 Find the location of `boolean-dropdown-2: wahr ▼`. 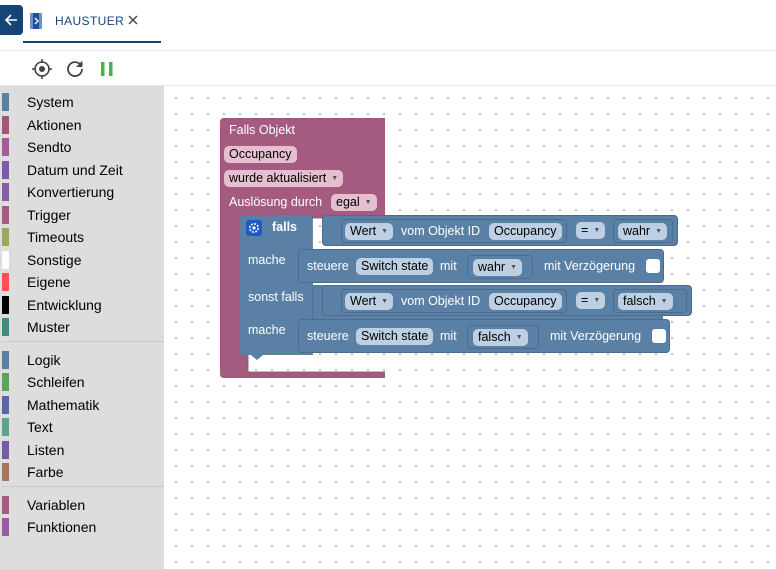

boolean-dropdown-2: wahr ▼ is located at coordinates (498, 267).